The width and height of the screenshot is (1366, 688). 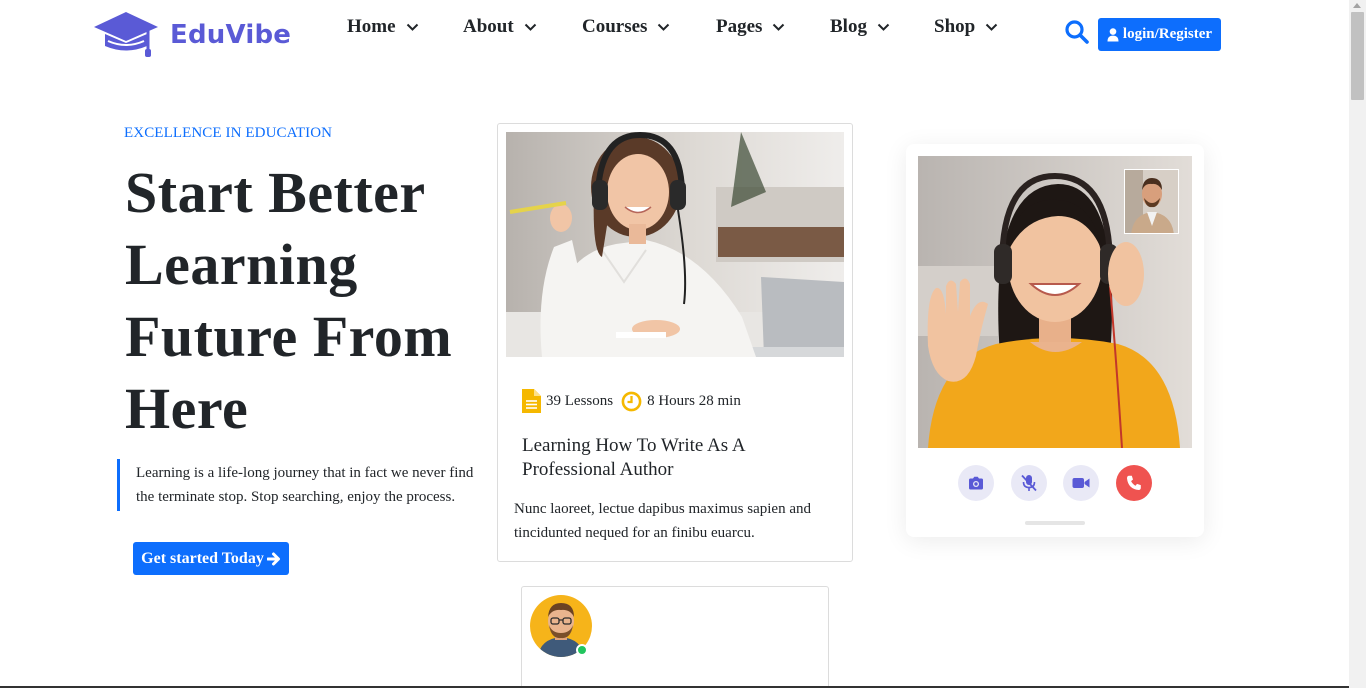 I want to click on search-button, so click(x=1077, y=32).